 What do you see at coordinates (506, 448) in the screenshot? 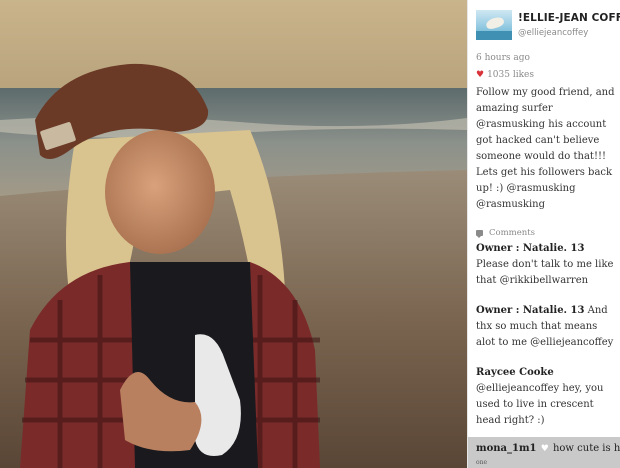
I see `comment-author: mona_1m1` at bounding box center [506, 448].